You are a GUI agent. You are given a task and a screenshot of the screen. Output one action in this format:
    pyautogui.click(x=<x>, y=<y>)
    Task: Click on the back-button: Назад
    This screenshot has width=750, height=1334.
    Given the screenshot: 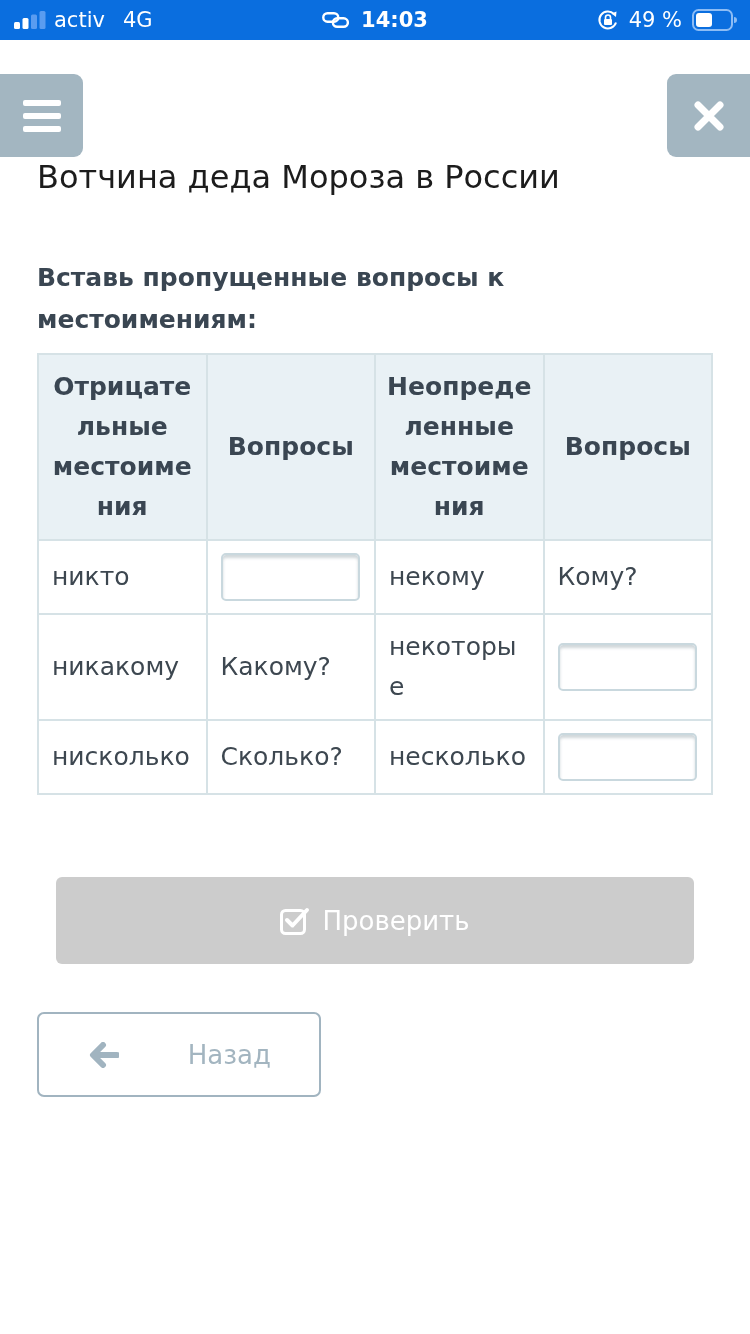 What is the action you would take?
    pyautogui.click(x=179, y=1054)
    